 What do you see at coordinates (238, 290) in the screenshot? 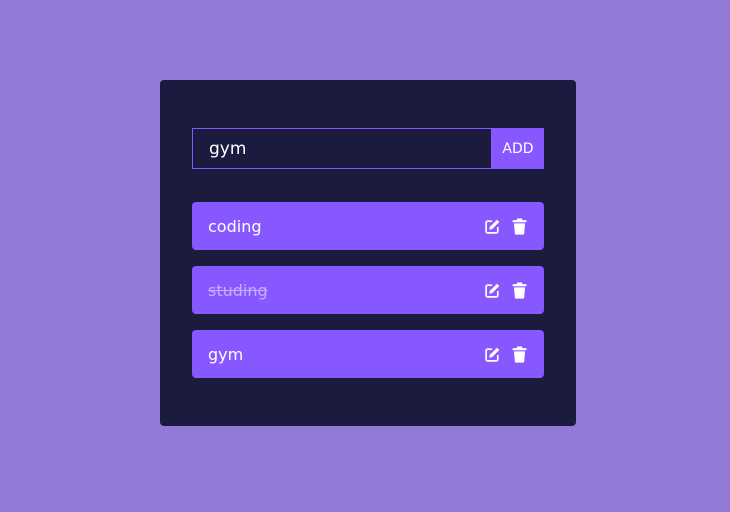
I see `todo-text-completed: studing` at bounding box center [238, 290].